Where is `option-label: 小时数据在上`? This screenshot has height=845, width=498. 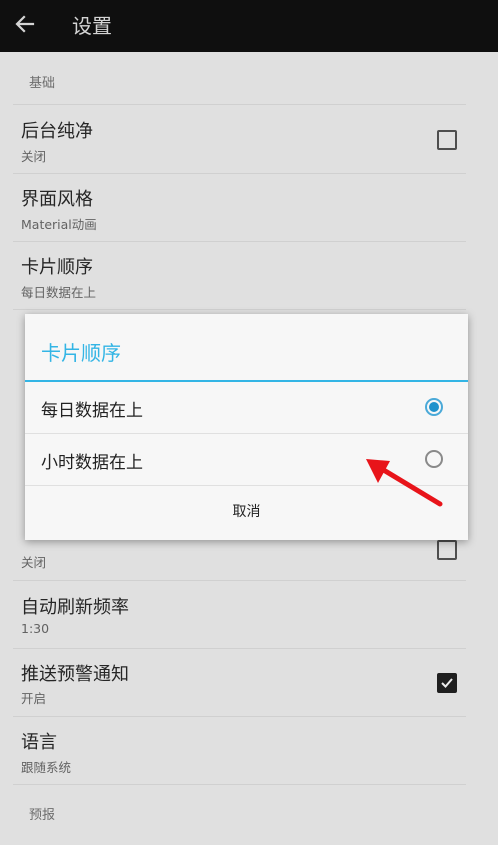 option-label: 小时数据在上 is located at coordinates (92, 463).